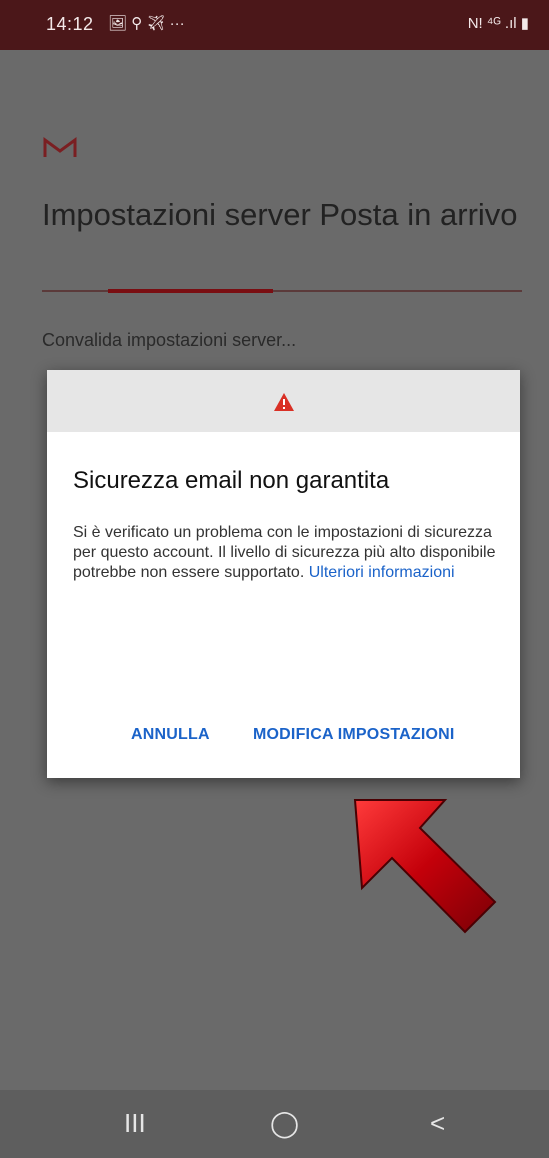  Describe the element at coordinates (282, 291) in the screenshot. I see `progress-bar` at that location.